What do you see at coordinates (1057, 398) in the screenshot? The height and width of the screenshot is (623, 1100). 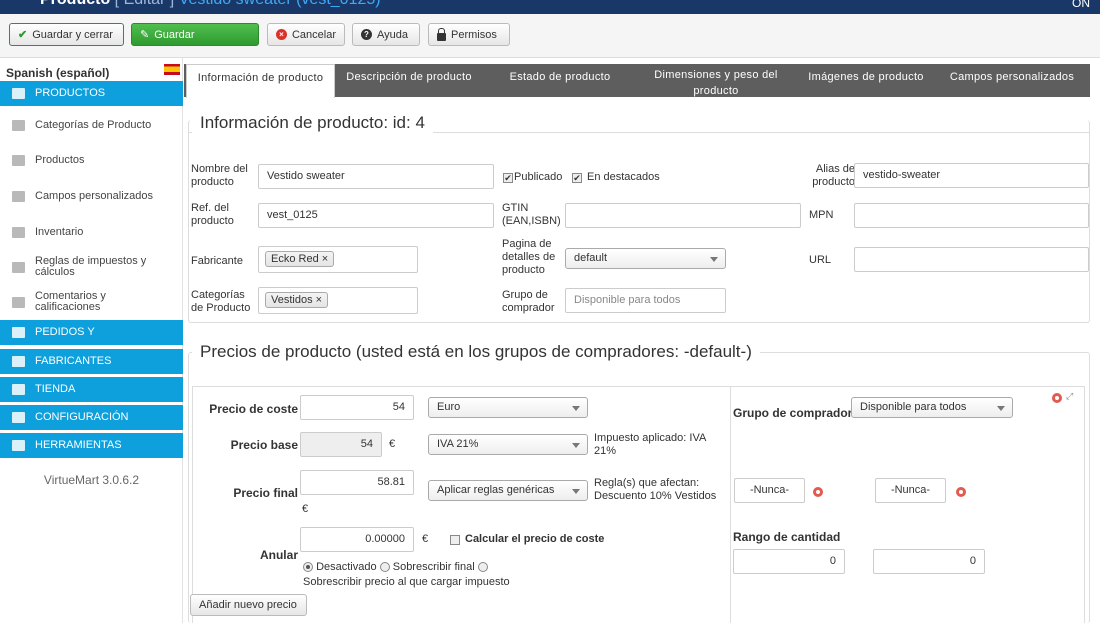 I see `delete-price-icon` at bounding box center [1057, 398].